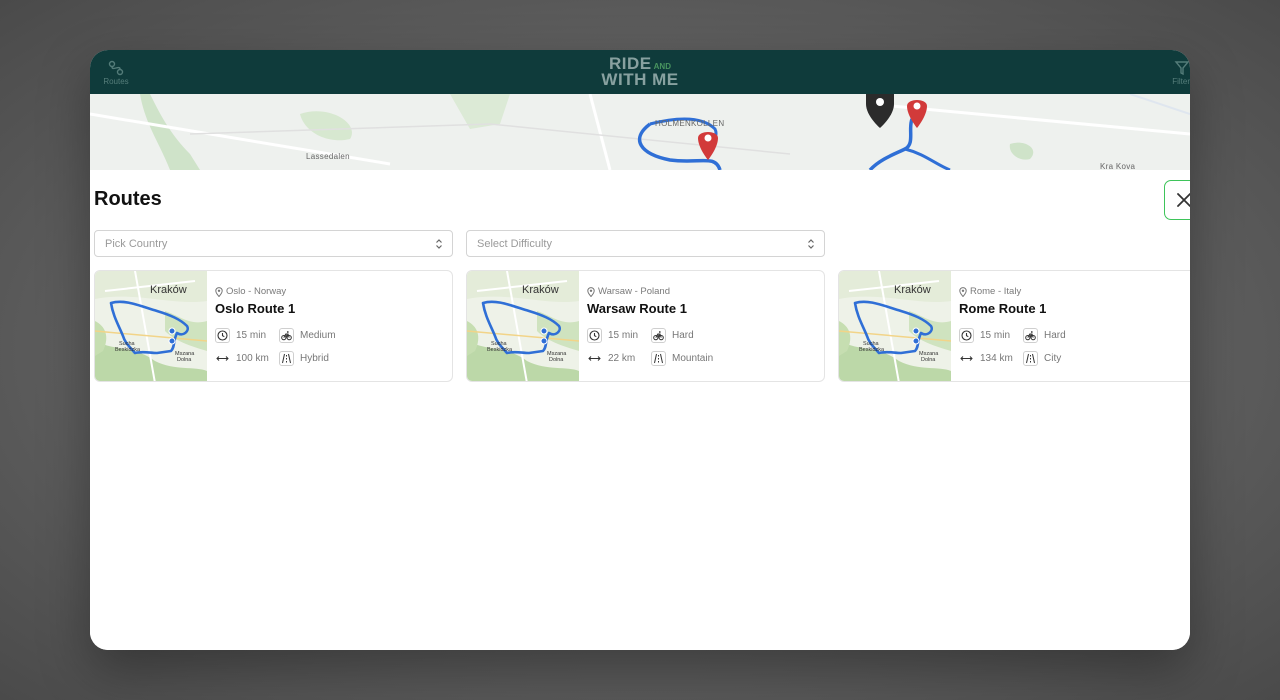 This screenshot has height=700, width=1280. I want to click on route-bike-type-text: Hybrid, so click(314, 358).